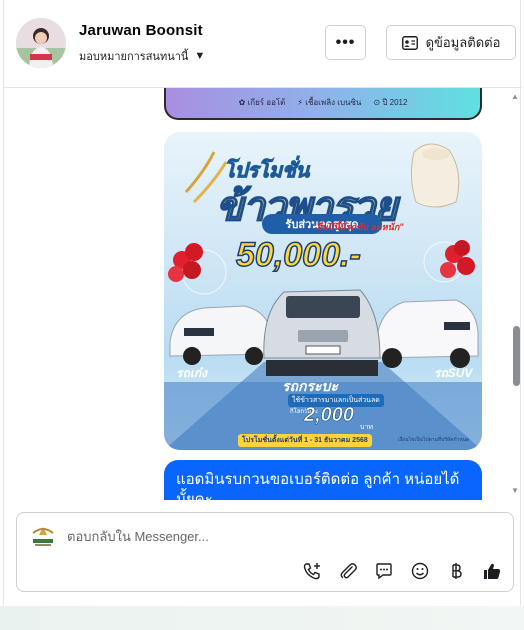  Describe the element at coordinates (366, 427) in the screenshot. I see `promo-baht: บาท` at that location.